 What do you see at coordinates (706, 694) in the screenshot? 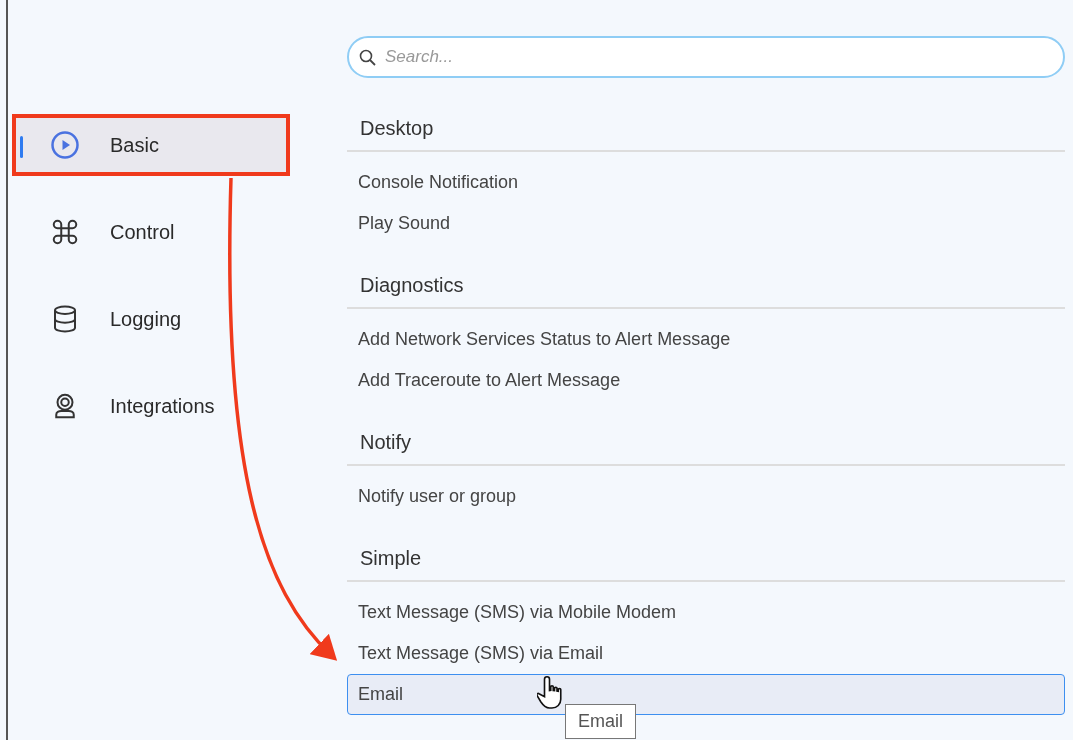
I see `list-item: Email` at bounding box center [706, 694].